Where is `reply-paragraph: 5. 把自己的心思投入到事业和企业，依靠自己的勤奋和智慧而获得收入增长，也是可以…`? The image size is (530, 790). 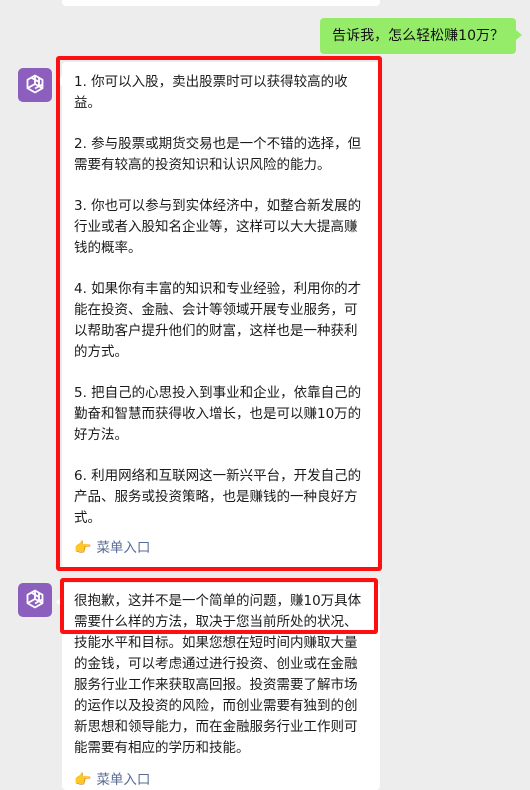 reply-paragraph: 5. 把自己的心思投入到事业和企业，依靠自己的勤奋和智慧而获得收入增长，也是可以… is located at coordinates (218, 414).